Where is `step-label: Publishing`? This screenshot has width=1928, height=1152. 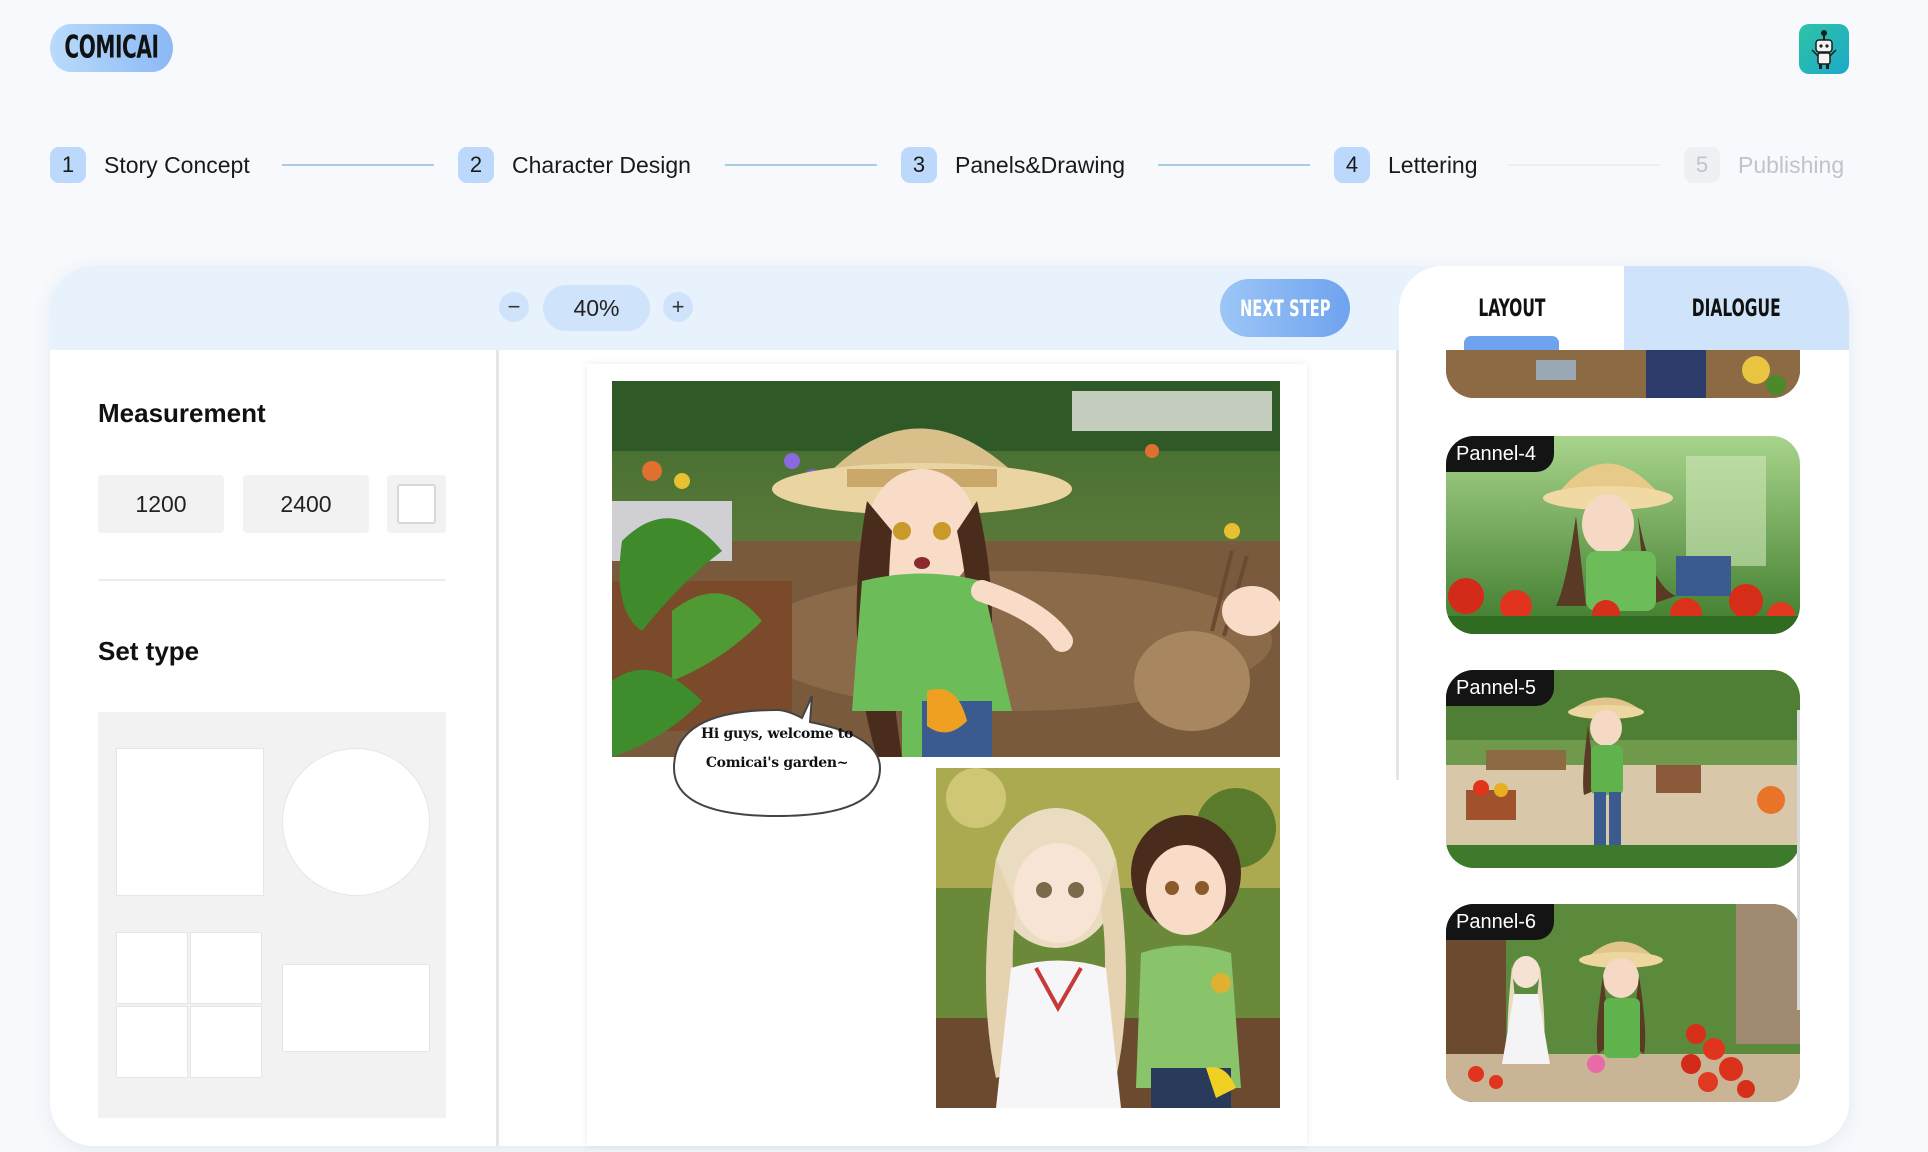 step-label: Publishing is located at coordinates (1791, 164).